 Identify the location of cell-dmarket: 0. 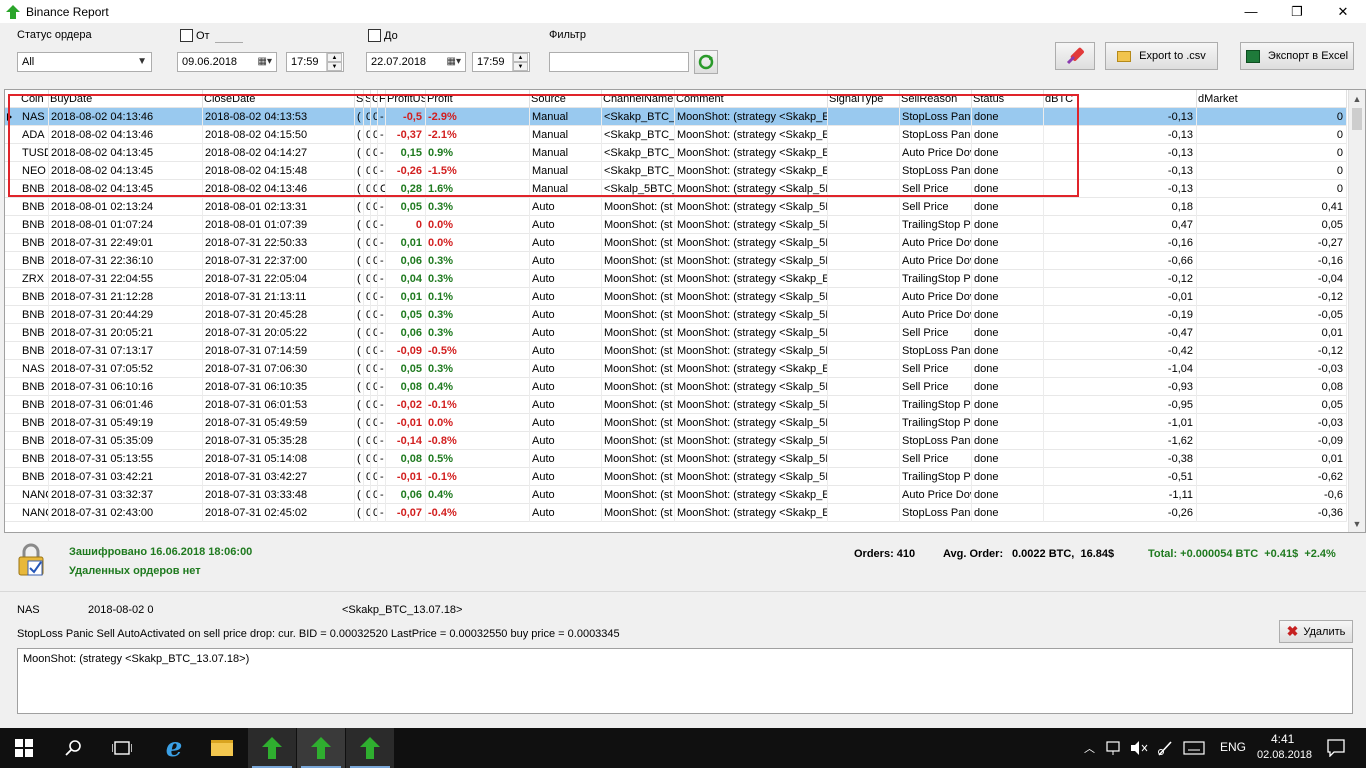
(1272, 153).